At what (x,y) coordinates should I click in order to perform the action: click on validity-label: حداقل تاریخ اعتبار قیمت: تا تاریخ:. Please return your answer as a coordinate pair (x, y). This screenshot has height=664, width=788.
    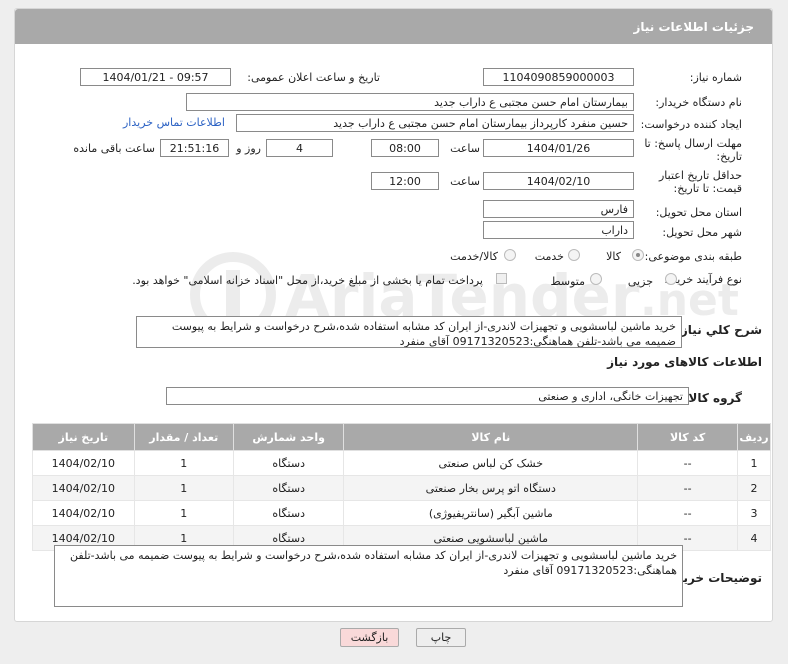
    Looking at the image, I should click on (700, 182).